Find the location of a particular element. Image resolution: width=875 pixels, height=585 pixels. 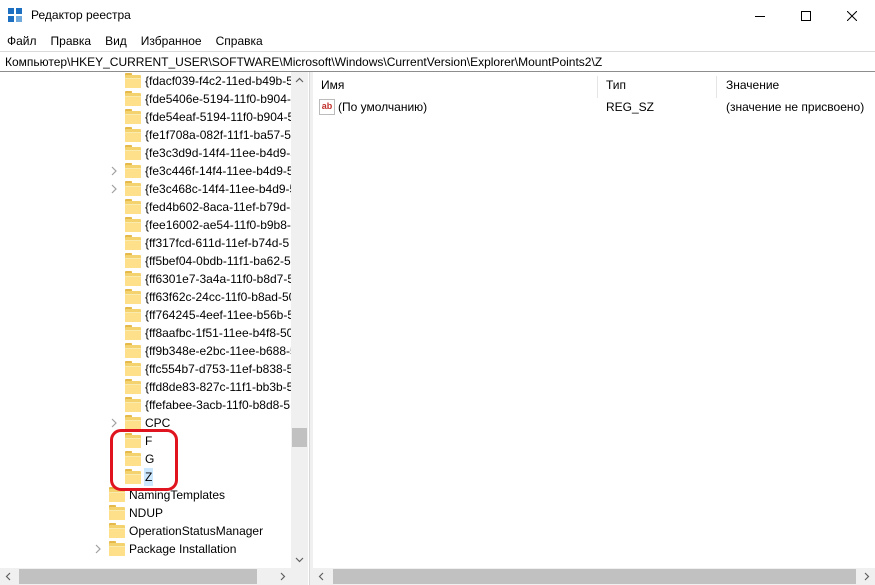

tree-item: Package Installation is located at coordinates (164, 549).